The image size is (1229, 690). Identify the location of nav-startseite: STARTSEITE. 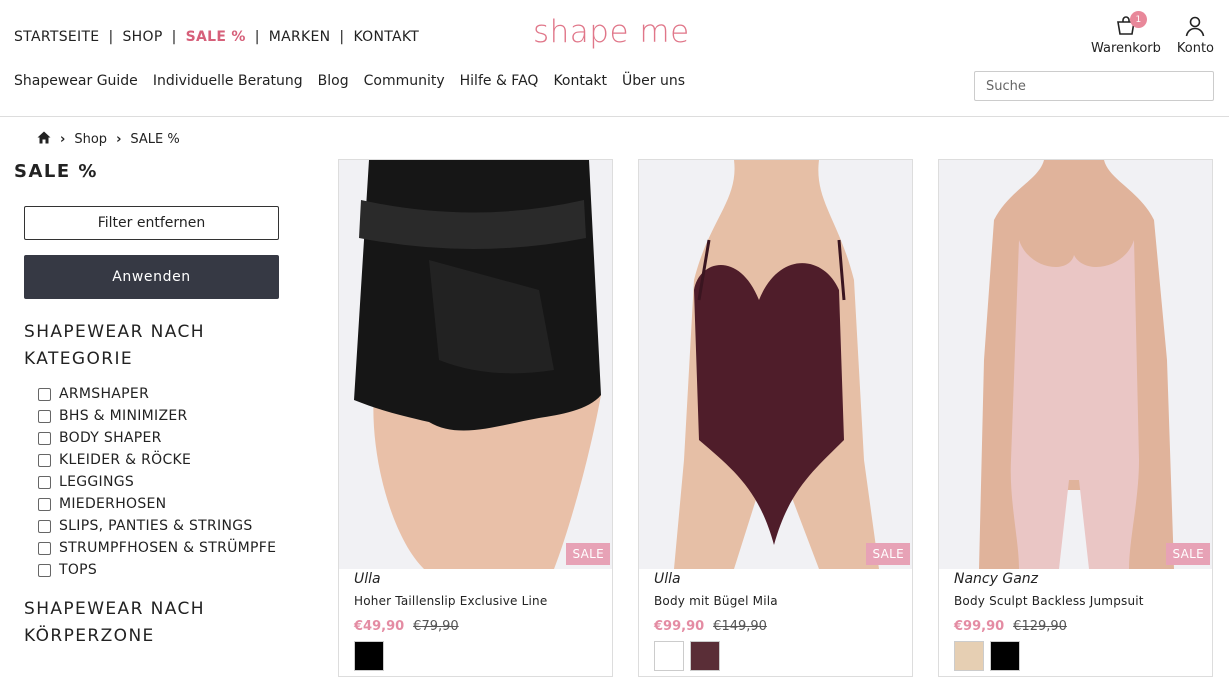
(56, 37).